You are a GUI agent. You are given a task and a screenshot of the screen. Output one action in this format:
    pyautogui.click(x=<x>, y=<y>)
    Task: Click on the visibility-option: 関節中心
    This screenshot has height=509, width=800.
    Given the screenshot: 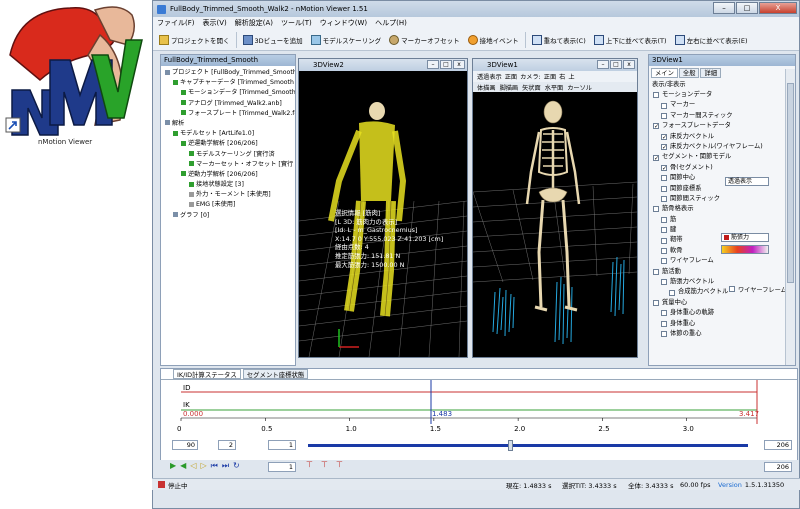 What is the action you would take?
    pyautogui.click(x=724, y=178)
    